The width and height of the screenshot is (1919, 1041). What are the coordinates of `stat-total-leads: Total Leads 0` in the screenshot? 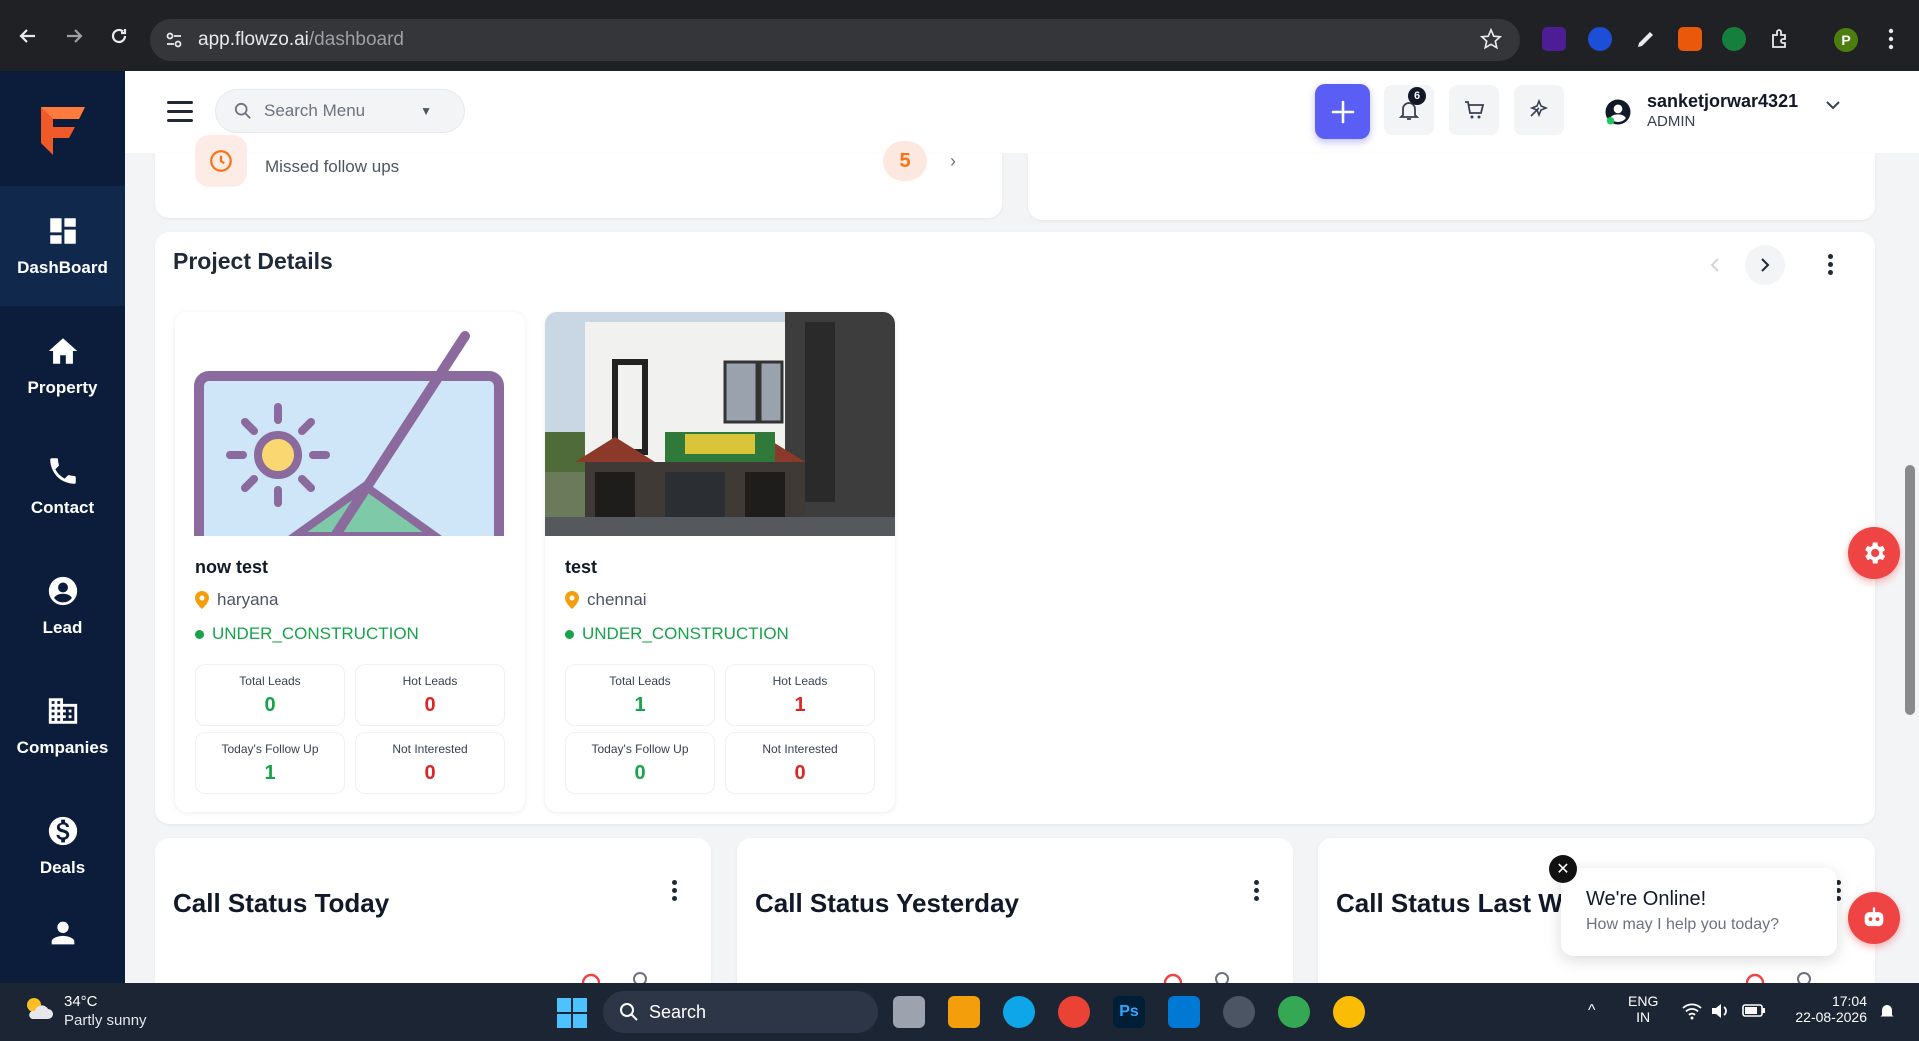 It's located at (270, 695).